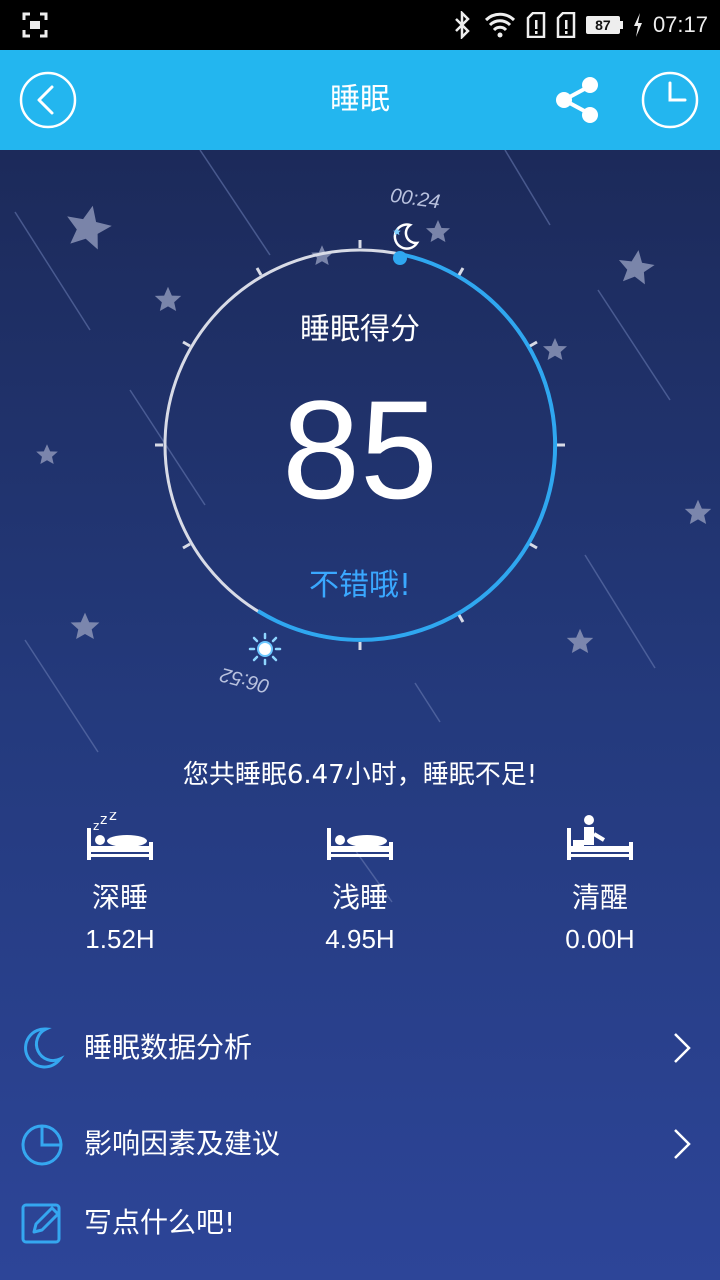 This screenshot has width=720, height=1280. I want to click on score-comment: 不错哦!, so click(360, 585).